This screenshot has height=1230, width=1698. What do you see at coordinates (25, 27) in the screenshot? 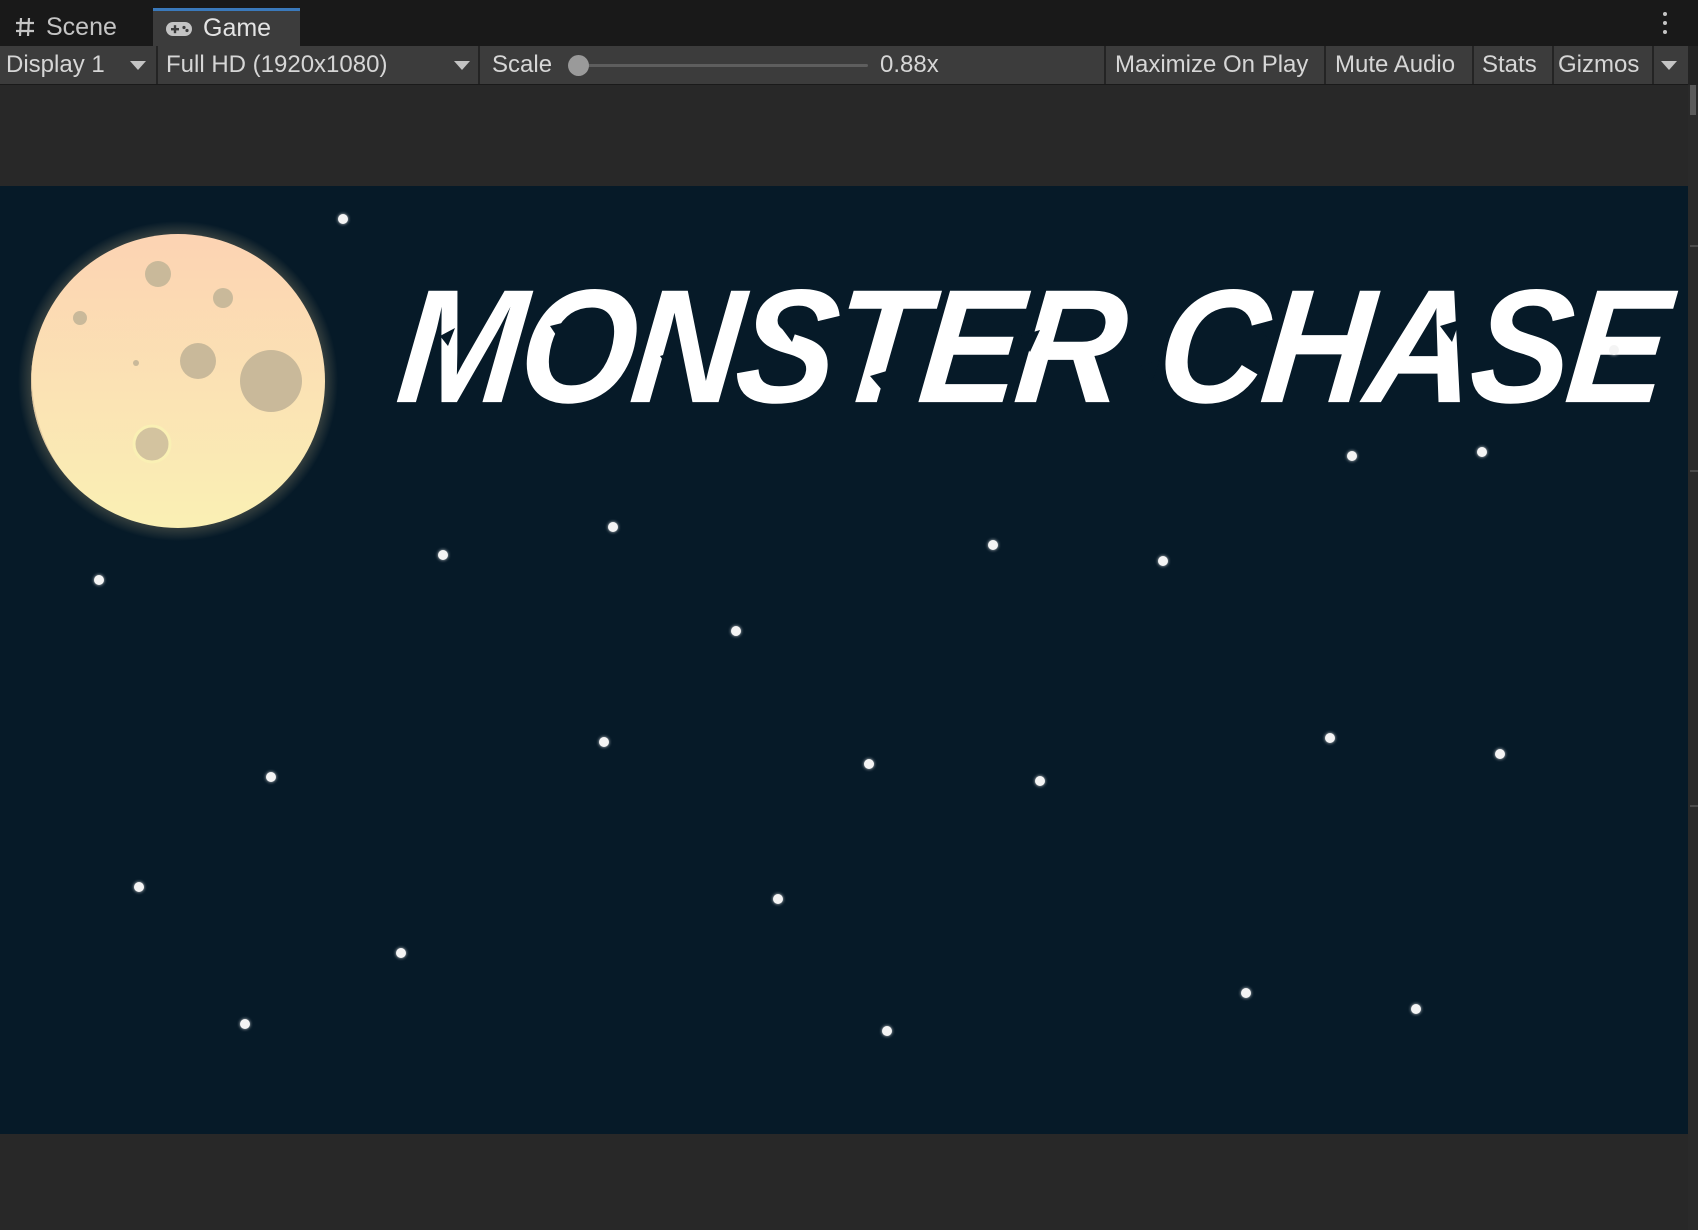
I see `grid-hash-icon` at bounding box center [25, 27].